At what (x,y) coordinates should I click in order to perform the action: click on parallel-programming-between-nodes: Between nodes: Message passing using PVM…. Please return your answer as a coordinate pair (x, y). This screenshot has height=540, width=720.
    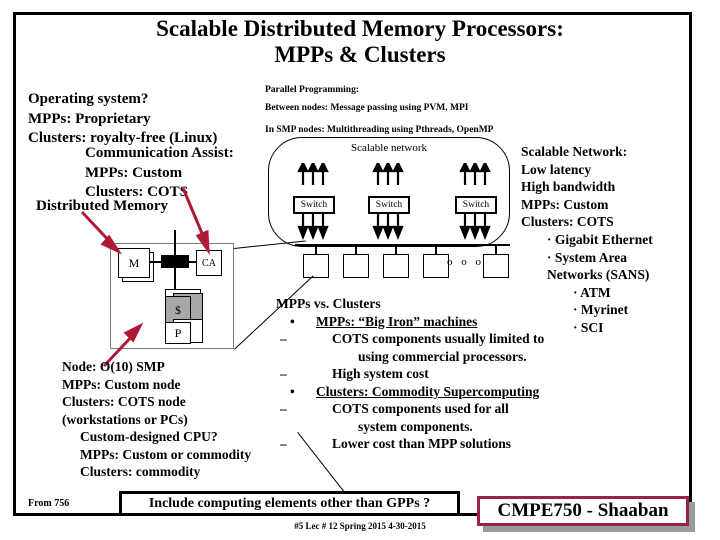
    Looking at the image, I should click on (367, 107).